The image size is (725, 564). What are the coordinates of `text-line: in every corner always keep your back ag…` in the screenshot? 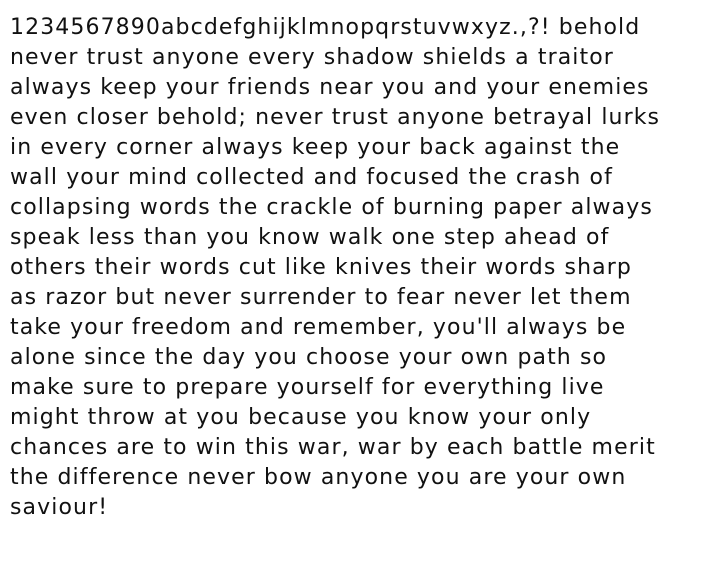 It's located at (315, 147).